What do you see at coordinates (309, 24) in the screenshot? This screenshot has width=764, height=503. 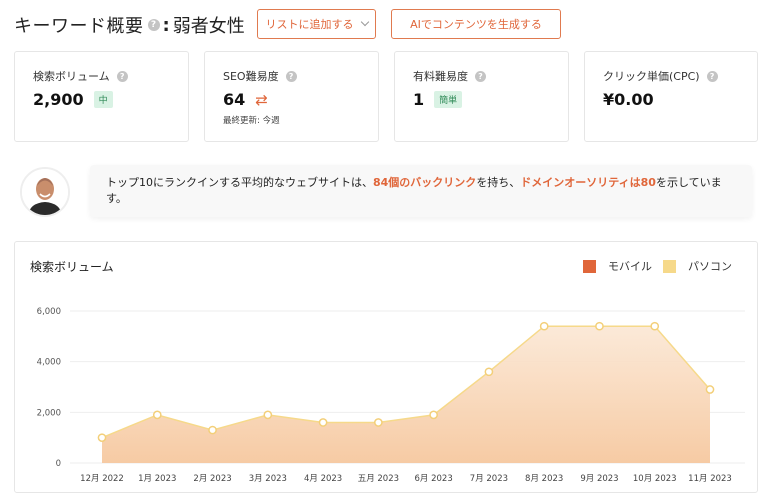 I see `add-to-list-label: リストに追加する` at bounding box center [309, 24].